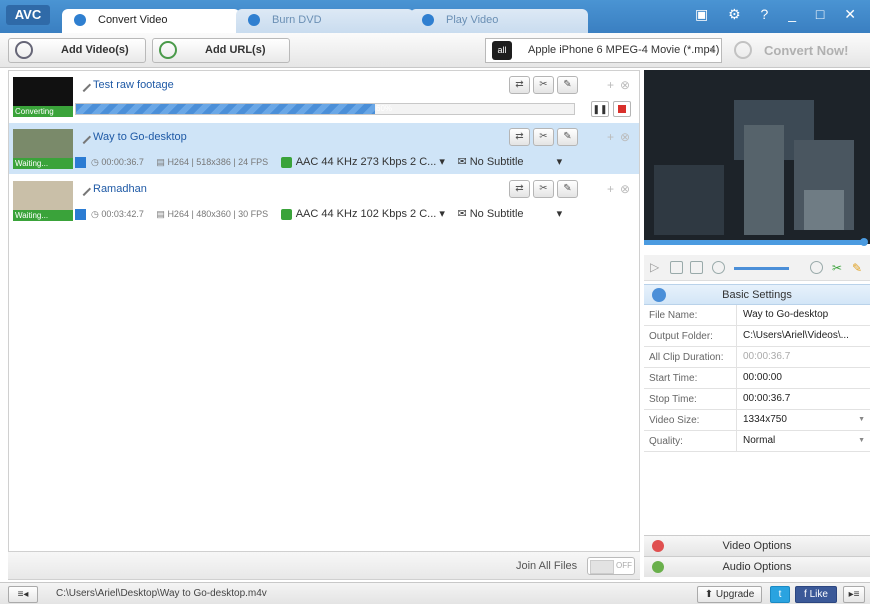  I want to click on convert-now-button: Convert Now!, so click(795, 50).